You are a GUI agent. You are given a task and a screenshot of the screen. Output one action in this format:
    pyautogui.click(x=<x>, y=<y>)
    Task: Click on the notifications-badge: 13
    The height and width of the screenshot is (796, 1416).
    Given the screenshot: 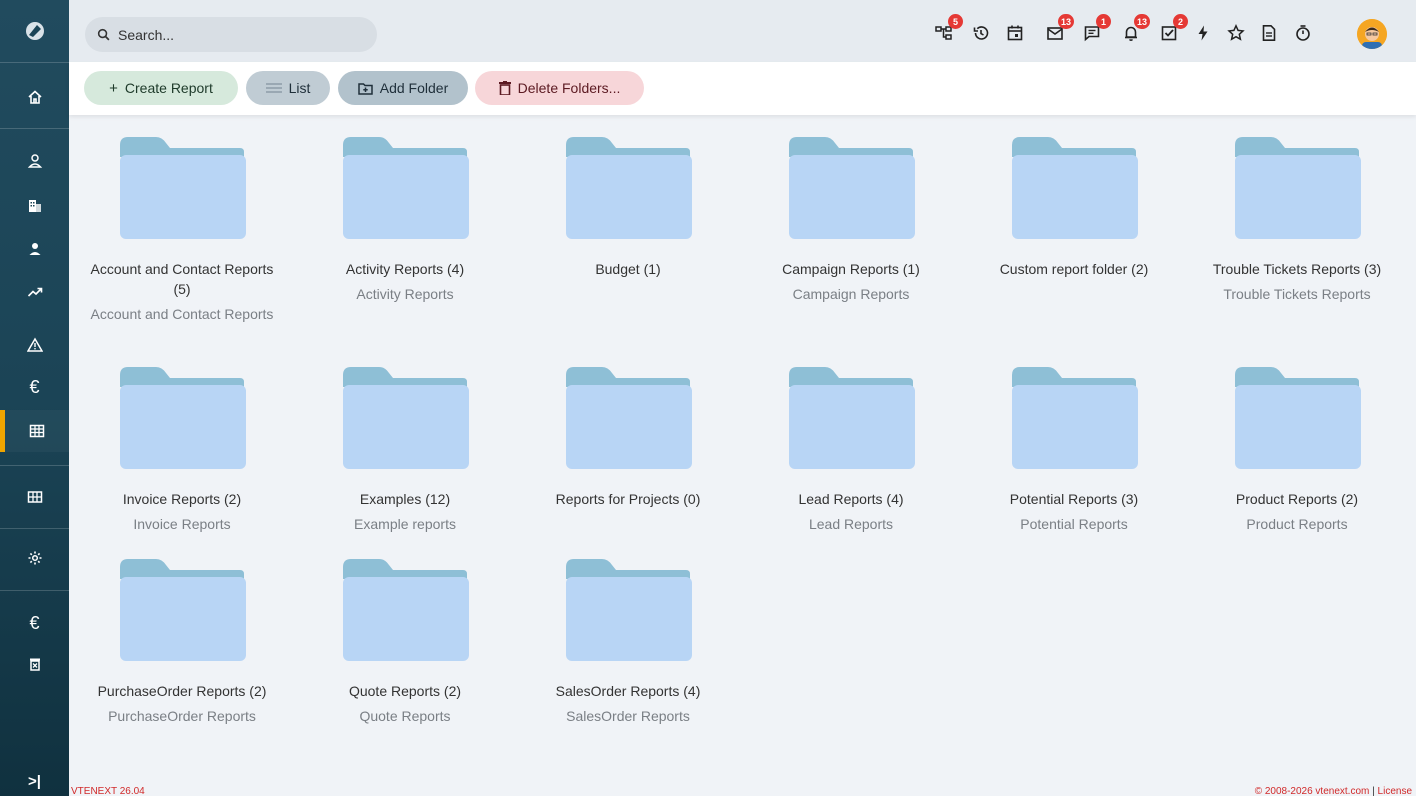 What is the action you would take?
    pyautogui.click(x=1141, y=21)
    